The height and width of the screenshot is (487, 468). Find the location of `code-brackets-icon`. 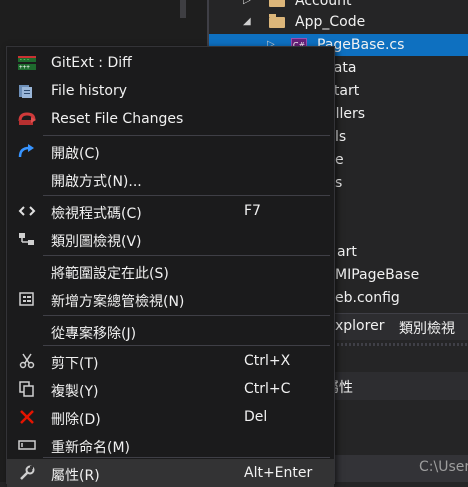

code-brackets-icon is located at coordinates (27, 211).